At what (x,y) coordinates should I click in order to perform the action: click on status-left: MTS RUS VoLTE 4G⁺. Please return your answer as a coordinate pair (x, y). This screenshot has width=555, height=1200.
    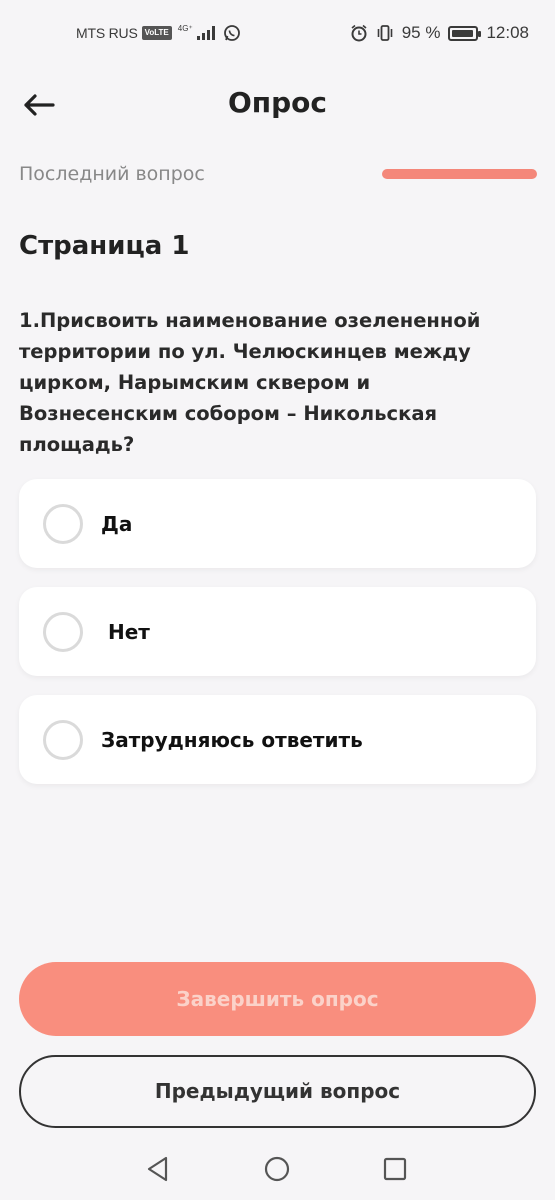
    Looking at the image, I should click on (158, 33).